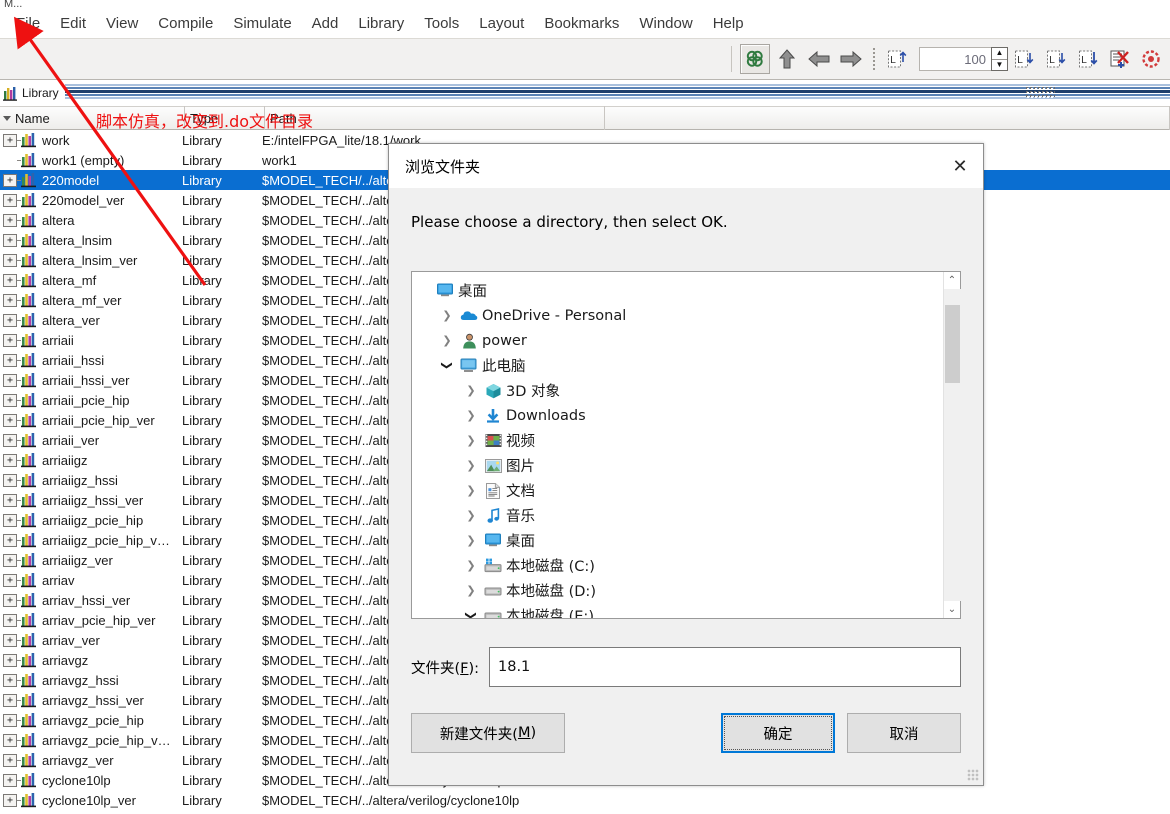  I want to click on back-arrow-icon, so click(819, 59).